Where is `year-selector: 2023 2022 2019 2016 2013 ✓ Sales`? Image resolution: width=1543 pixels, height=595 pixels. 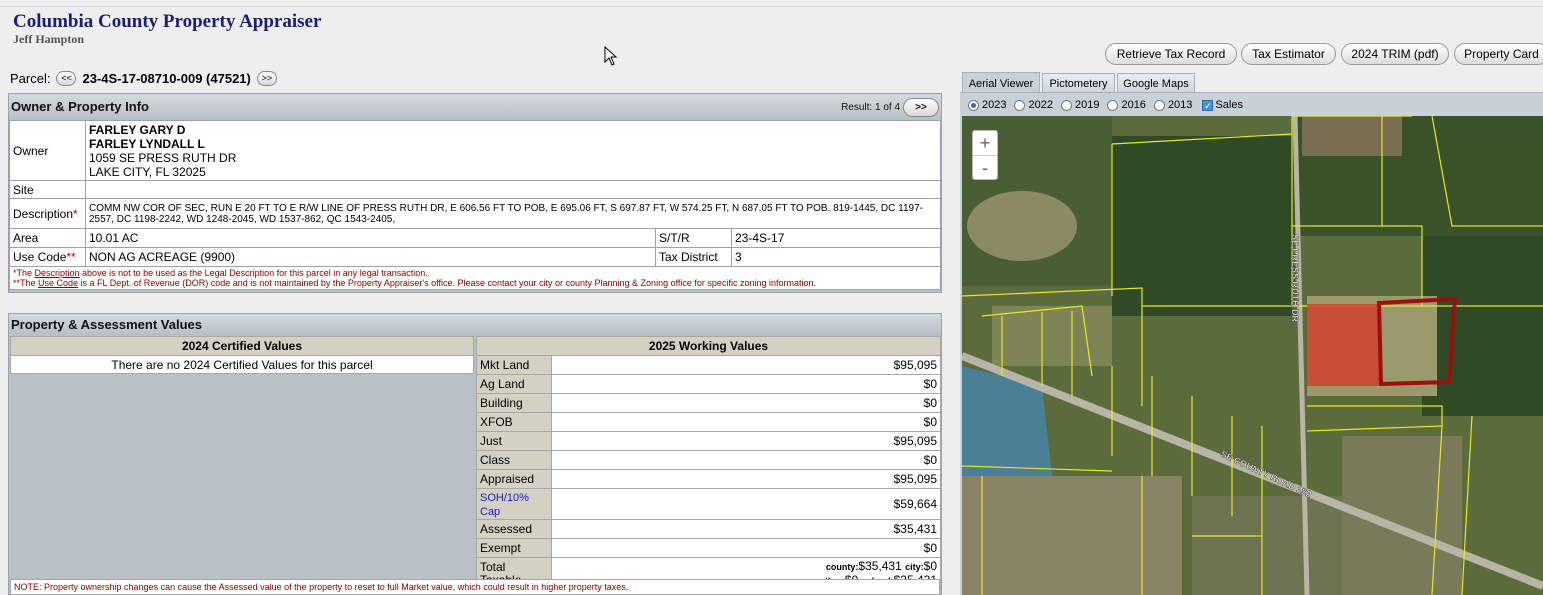 year-selector: 2023 2022 2019 2016 2013 ✓ Sales is located at coordinates (1104, 105).